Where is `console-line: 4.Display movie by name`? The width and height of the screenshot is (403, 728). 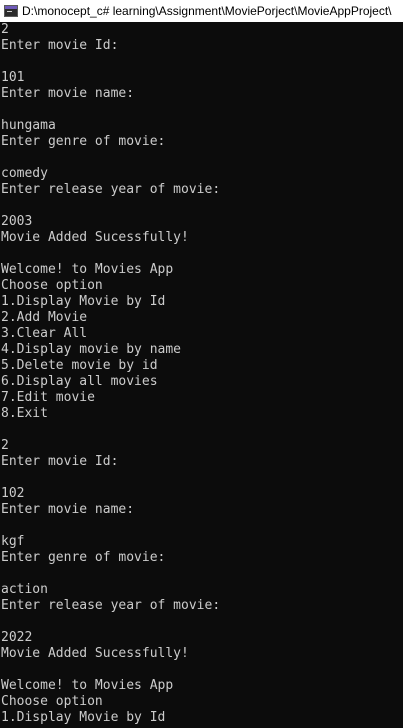
console-line: 4.Display movie by name is located at coordinates (91, 349).